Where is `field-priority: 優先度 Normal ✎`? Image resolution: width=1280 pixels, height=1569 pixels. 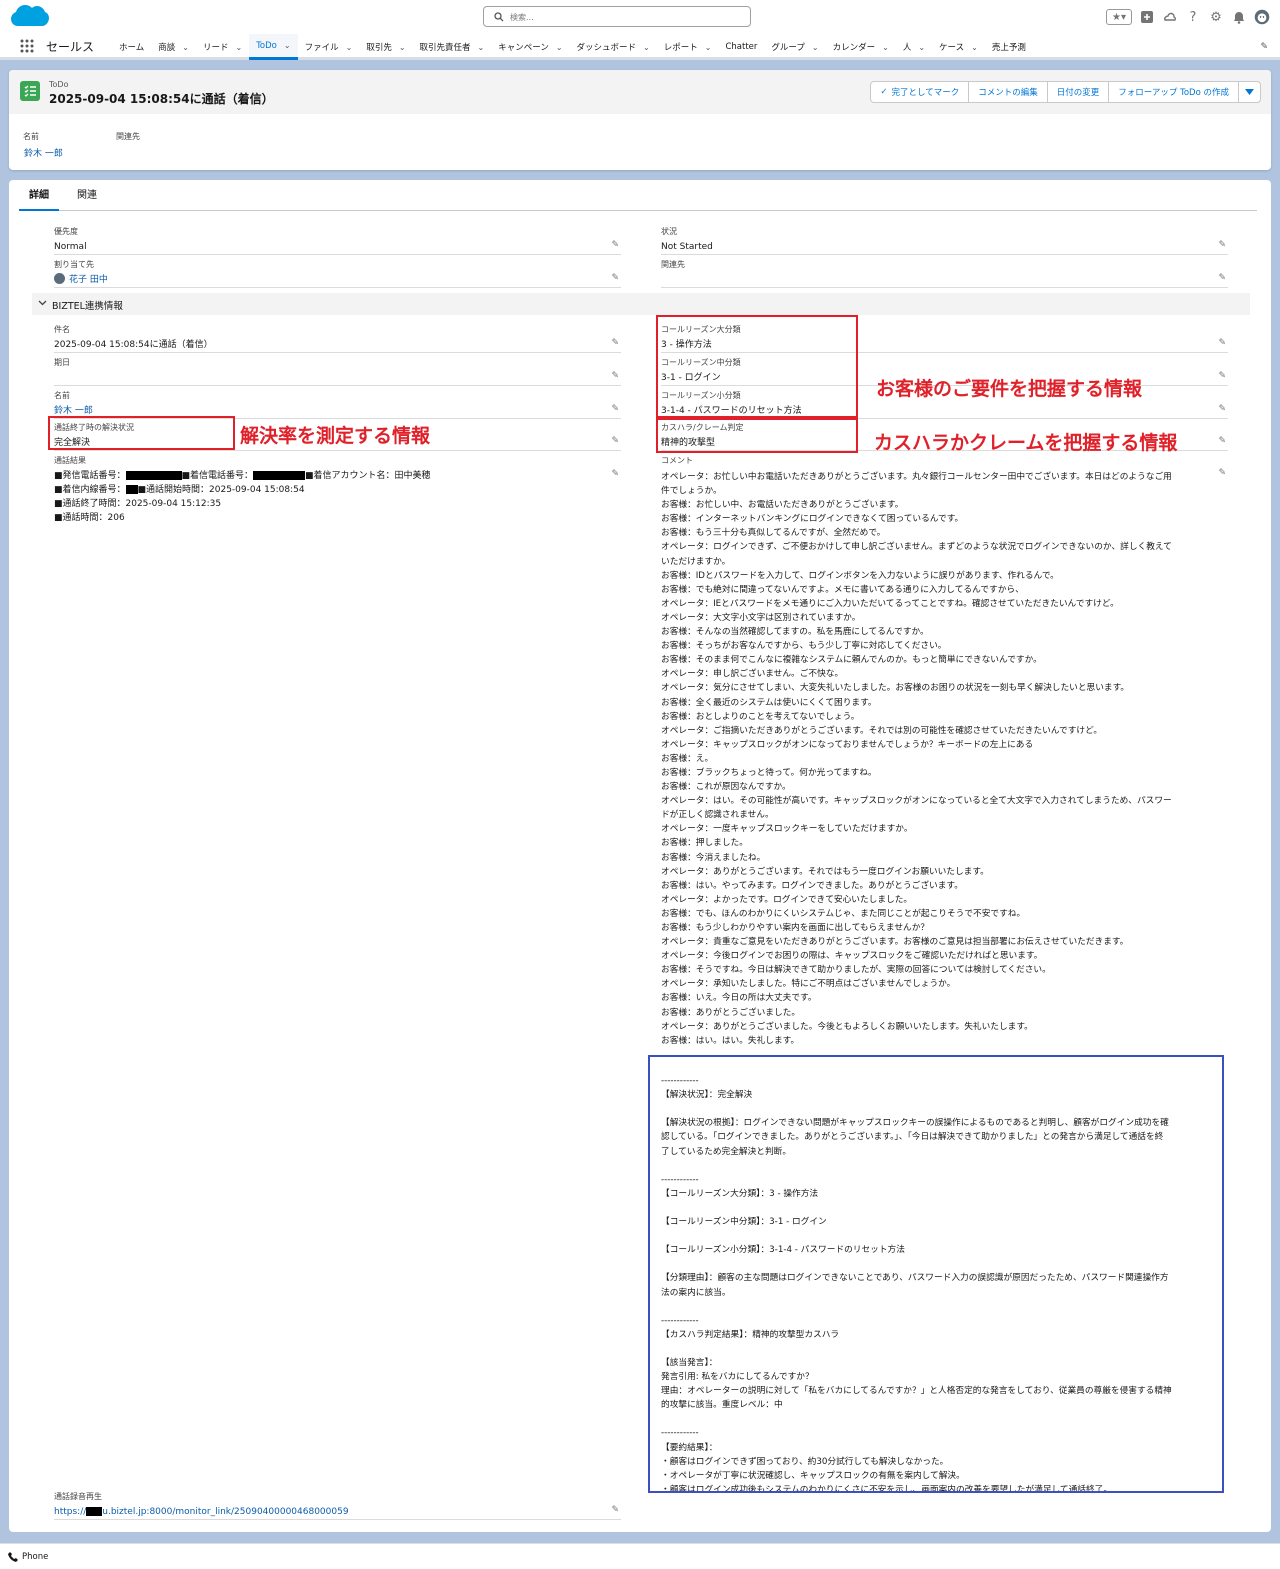
field-priority: 優先度 Normal ✎ is located at coordinates (337, 240).